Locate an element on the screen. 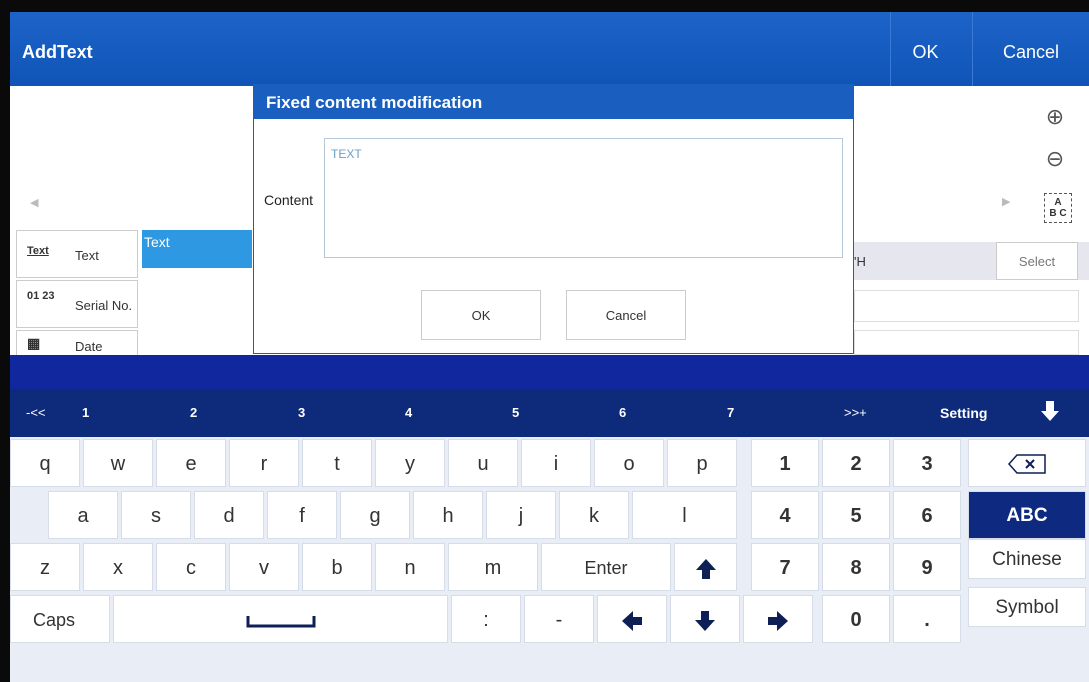  enter-key: Enter is located at coordinates (606, 567).